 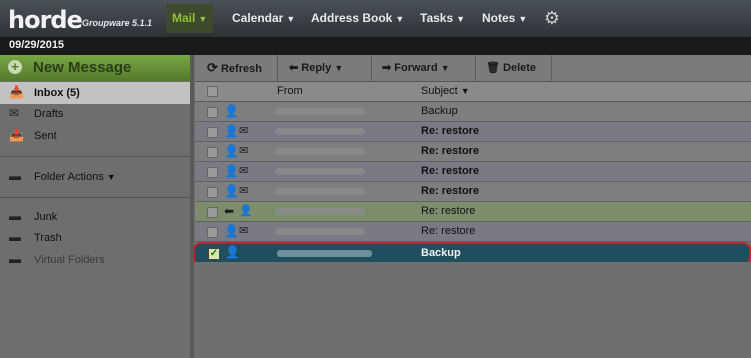 I want to click on nav-notes: Notes ▼, so click(x=504, y=18).